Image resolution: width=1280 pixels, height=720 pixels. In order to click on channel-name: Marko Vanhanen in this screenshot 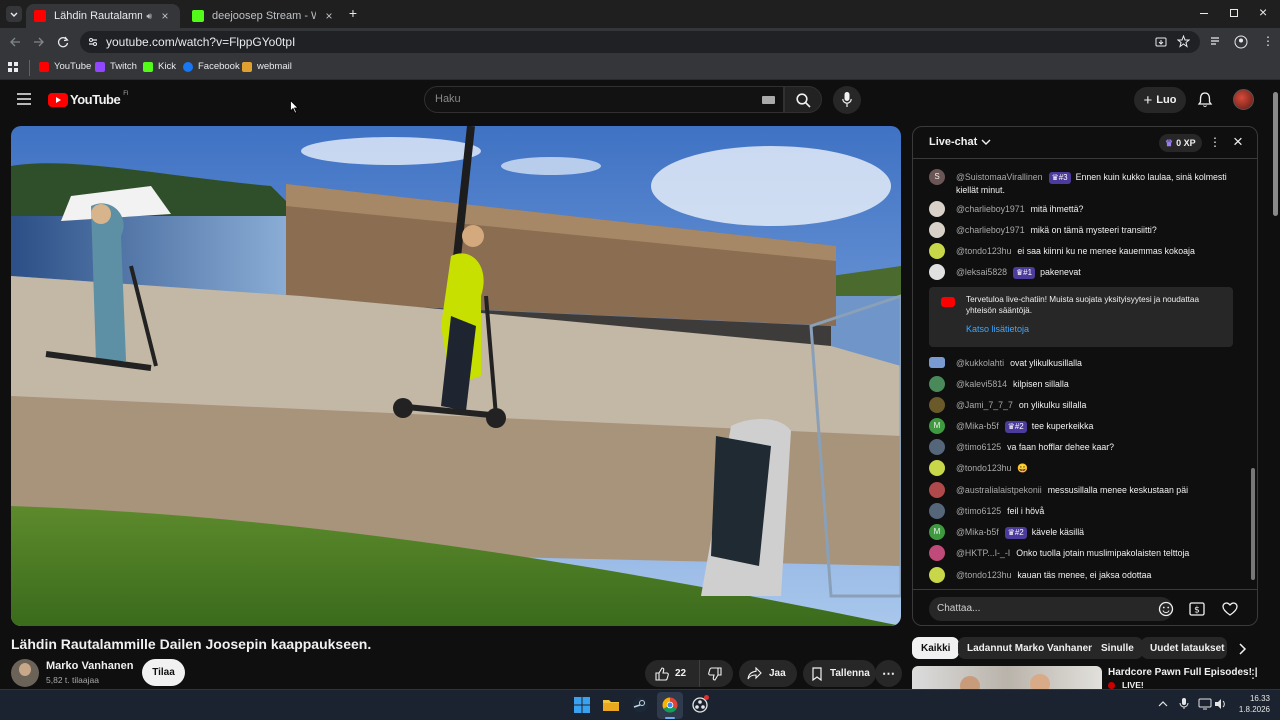, I will do `click(89, 666)`.